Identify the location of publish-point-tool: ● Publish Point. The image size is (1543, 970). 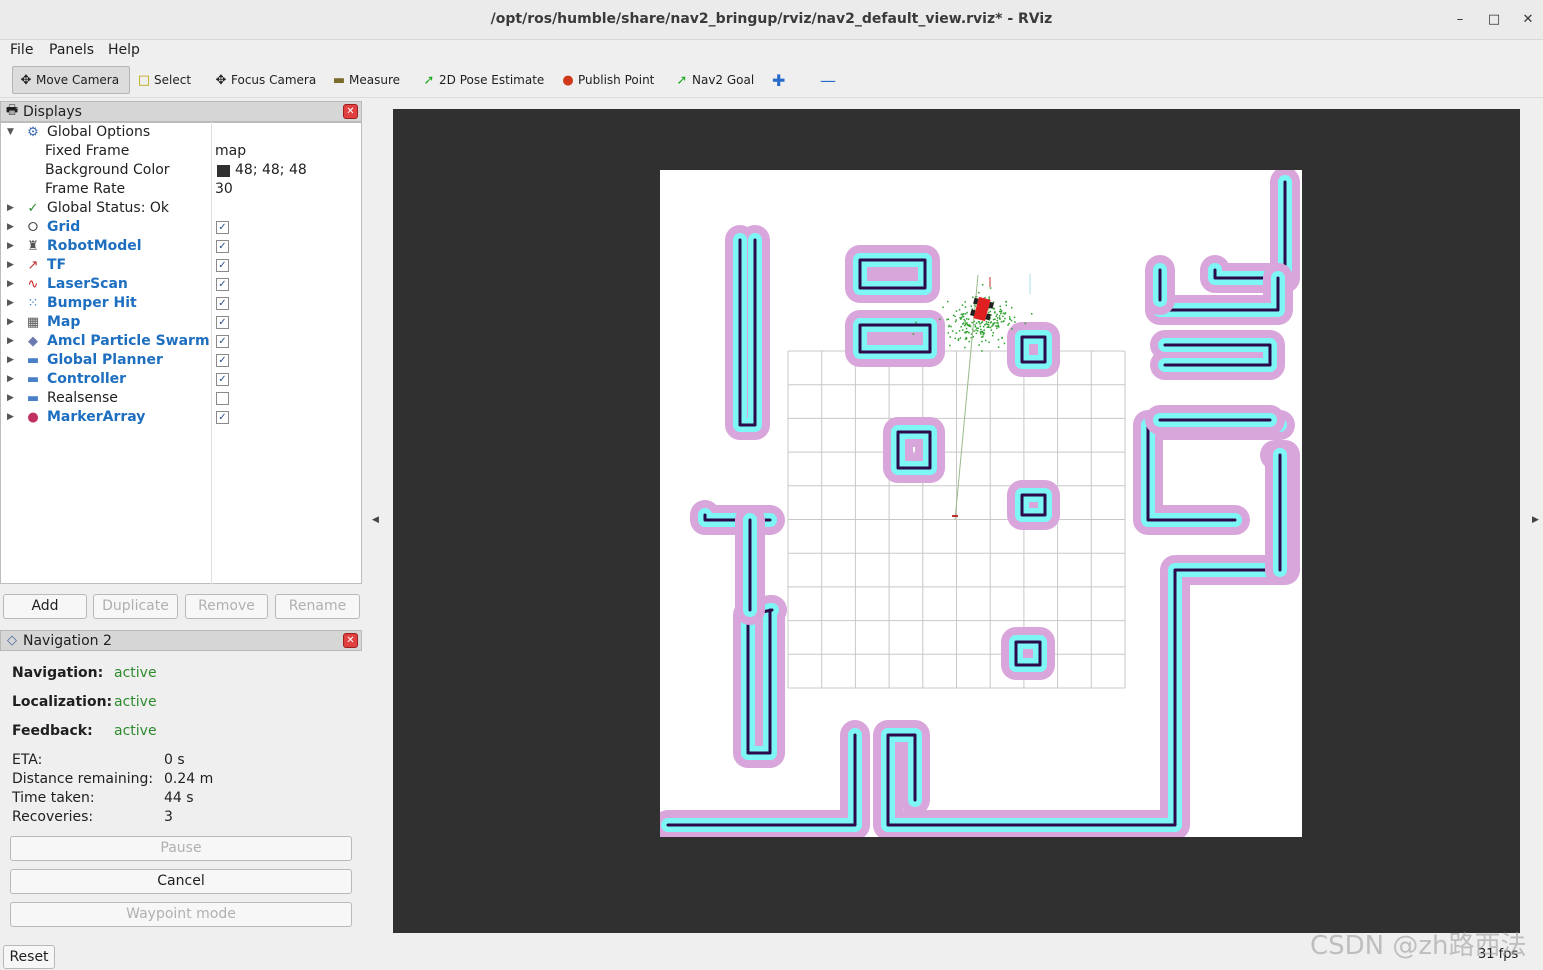
(606, 80).